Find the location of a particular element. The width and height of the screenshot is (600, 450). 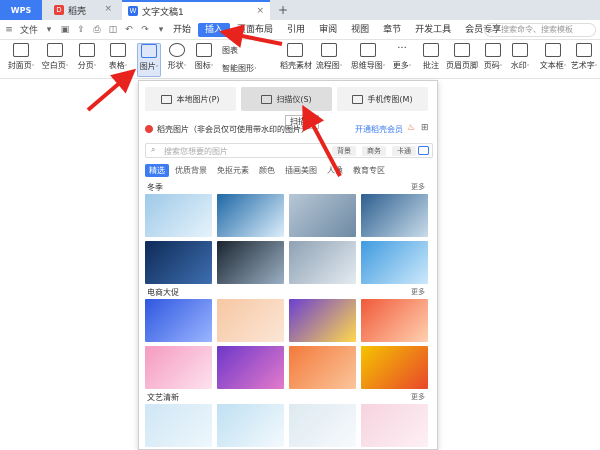

thumbnail-winter-snowflakes-blue is located at coordinates (394, 262).